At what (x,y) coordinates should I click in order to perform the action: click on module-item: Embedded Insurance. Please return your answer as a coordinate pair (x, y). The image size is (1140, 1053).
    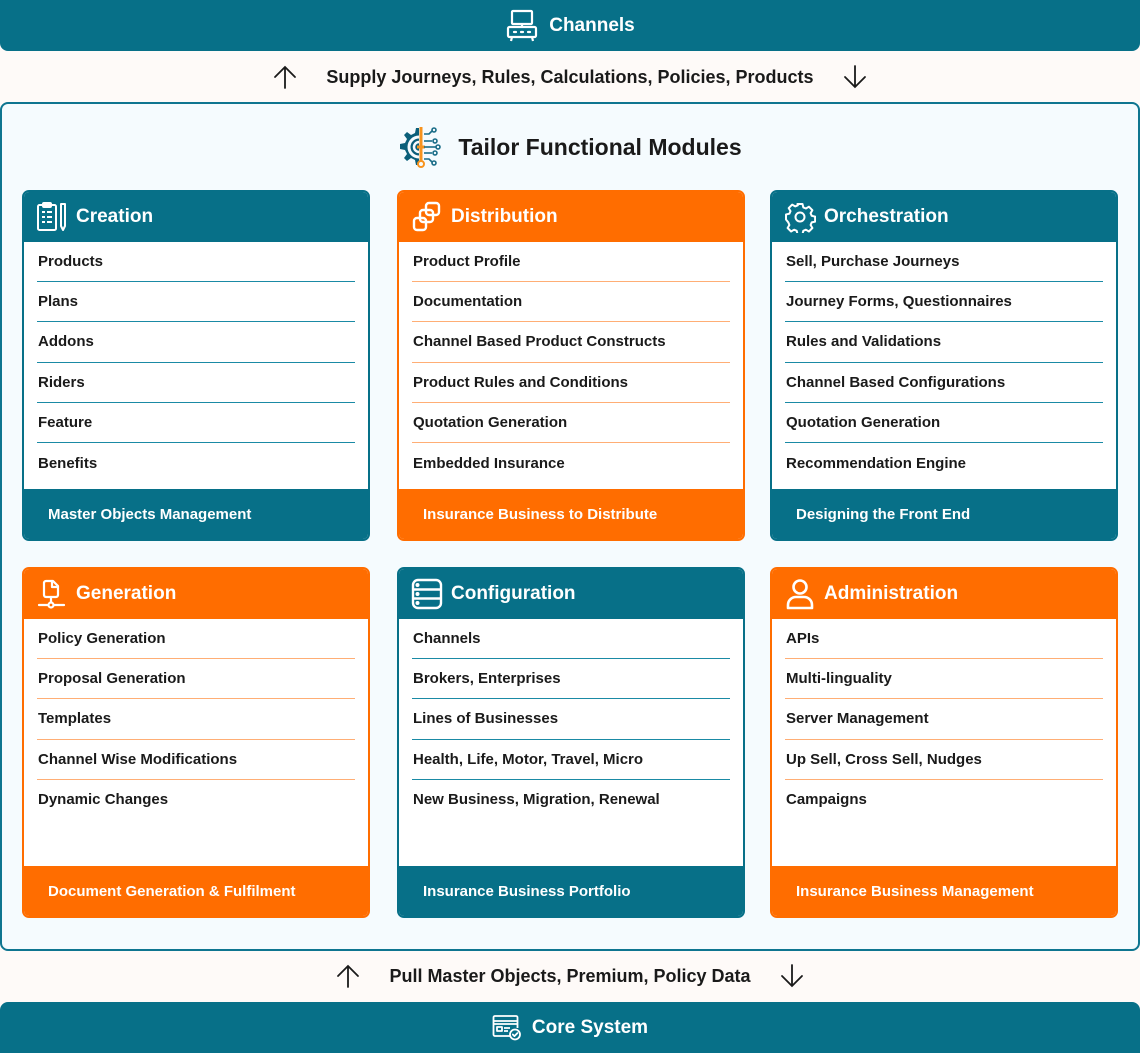
    Looking at the image, I should click on (489, 463).